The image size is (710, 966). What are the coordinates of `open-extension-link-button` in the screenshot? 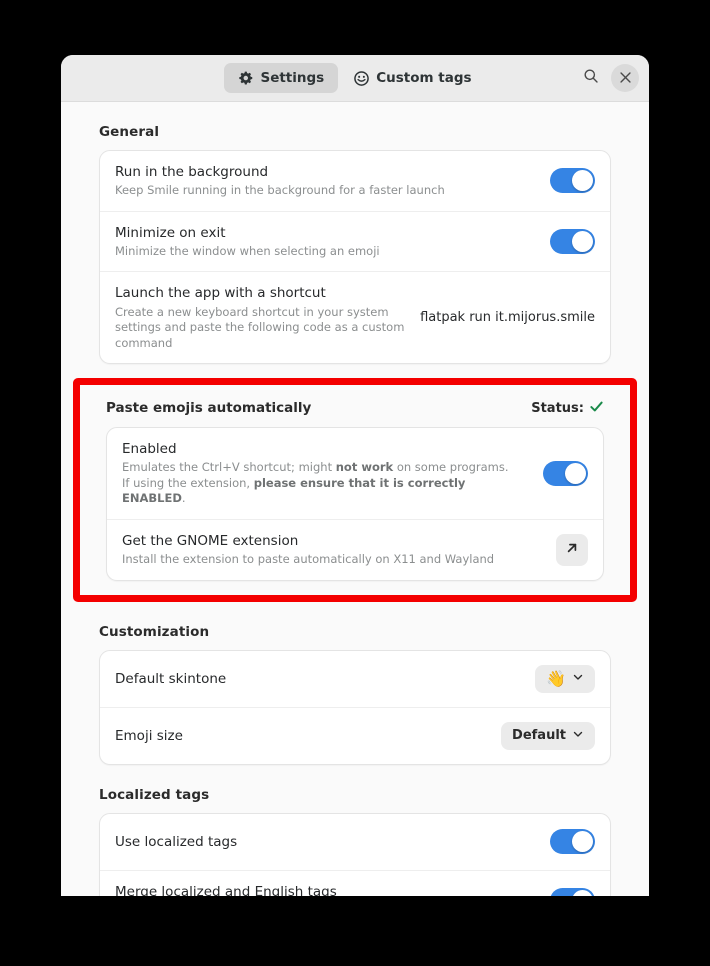 It's located at (572, 549).